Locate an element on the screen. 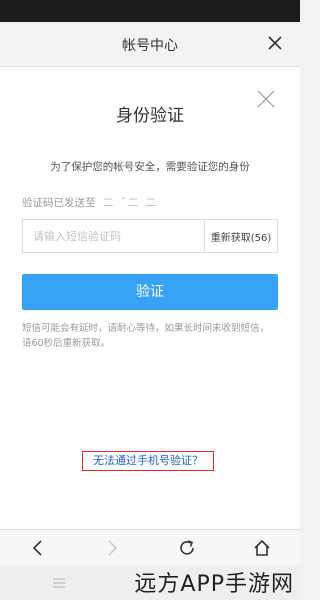 The image size is (320, 600). dialog-description: 为了保护您的帐号安全，需要验证您的身份 is located at coordinates (150, 167).